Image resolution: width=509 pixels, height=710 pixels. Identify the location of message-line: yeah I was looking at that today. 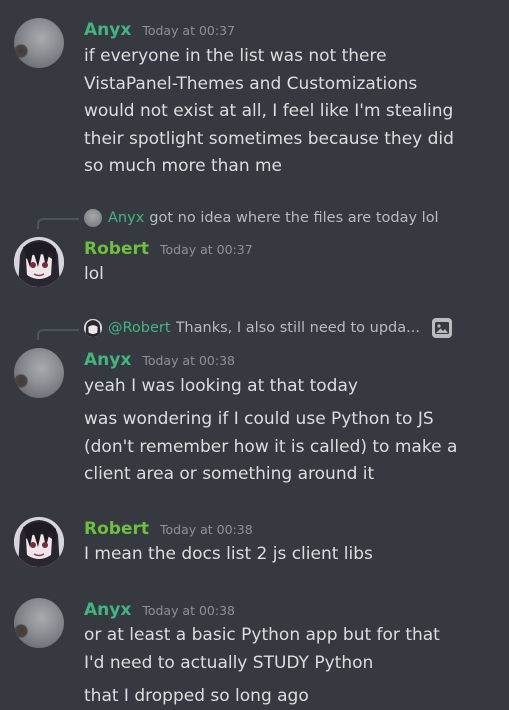
(221, 386).